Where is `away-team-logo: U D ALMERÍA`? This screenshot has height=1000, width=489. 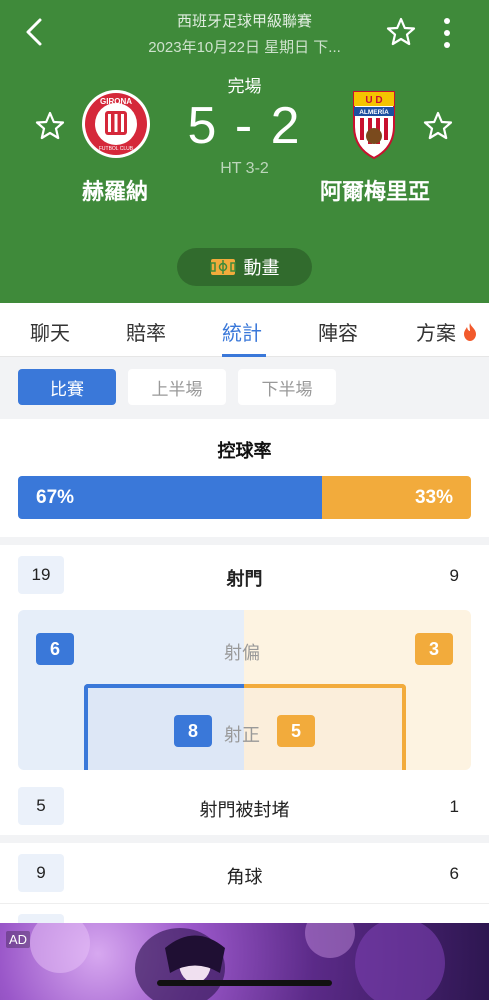
away-team-logo: U D ALMERÍA is located at coordinates (374, 124).